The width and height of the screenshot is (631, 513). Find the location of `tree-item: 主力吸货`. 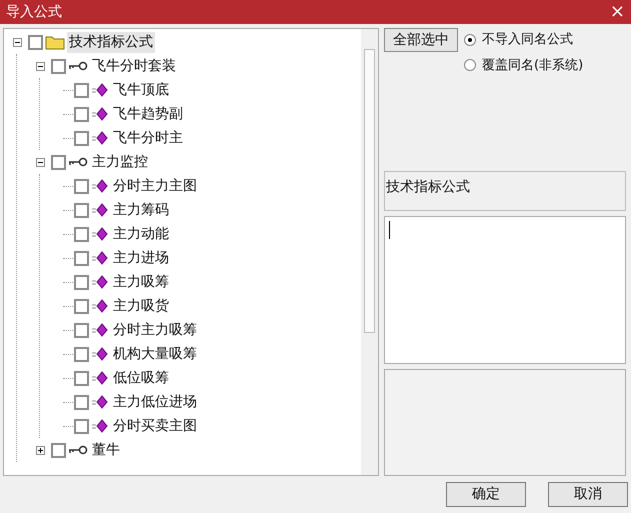

tree-item: 主力吸货 is located at coordinates (141, 306).